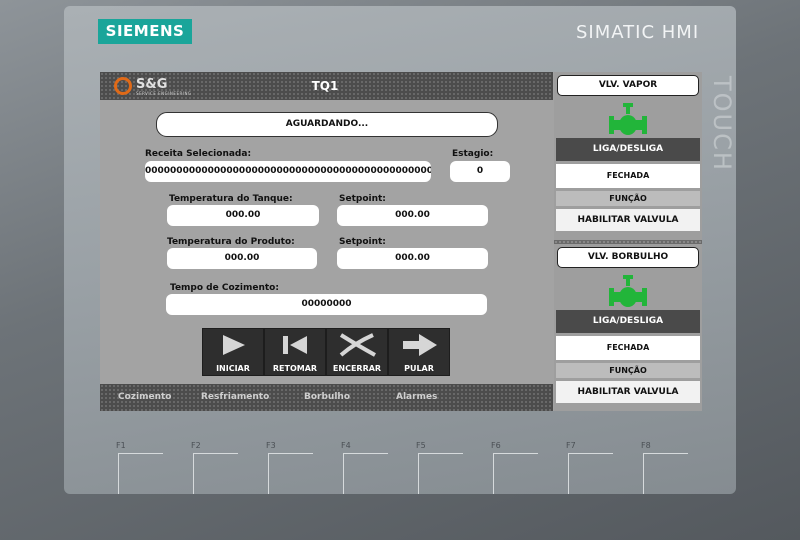  Describe the element at coordinates (480, 171) in the screenshot. I see `stage-field: 0` at that location.